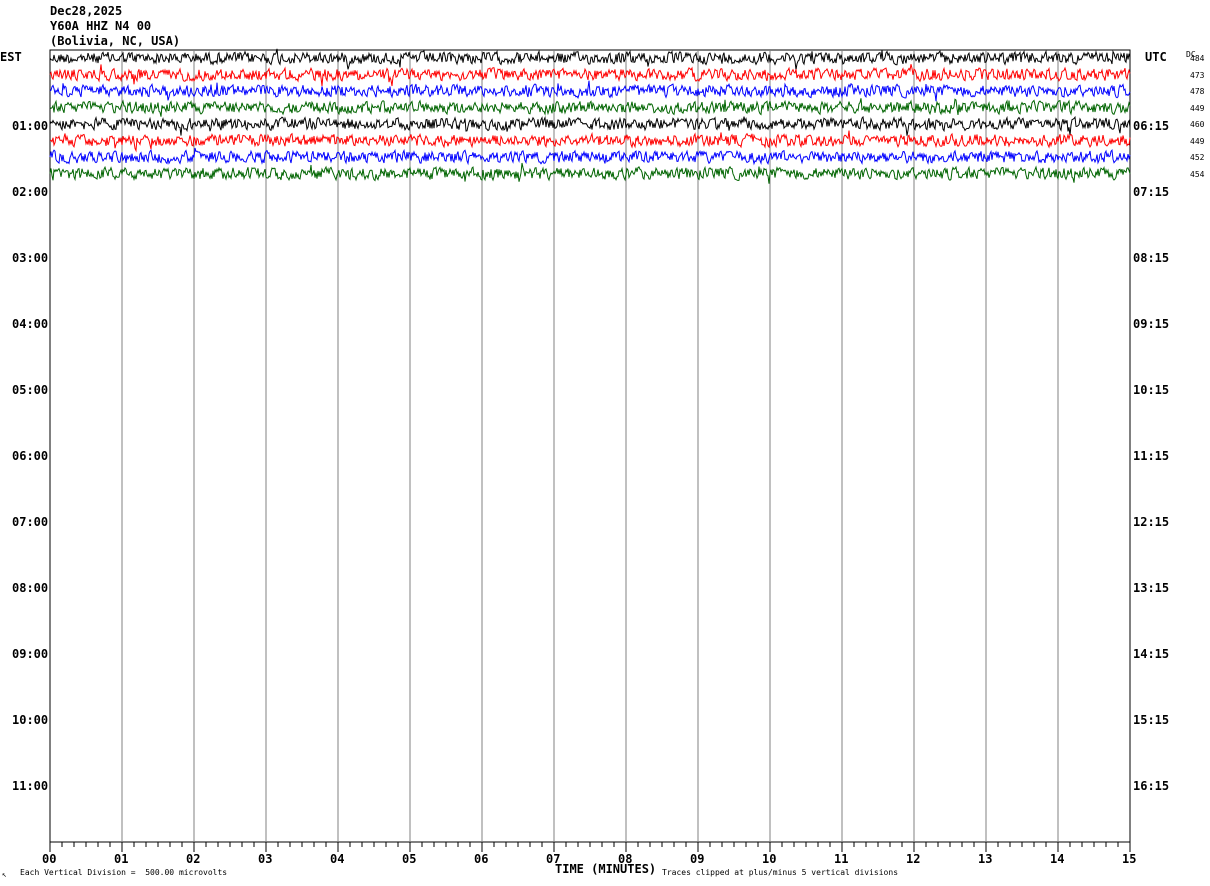 This screenshot has width=1210, height=886. I want to click on dc-value-label: 454, so click(1197, 174).